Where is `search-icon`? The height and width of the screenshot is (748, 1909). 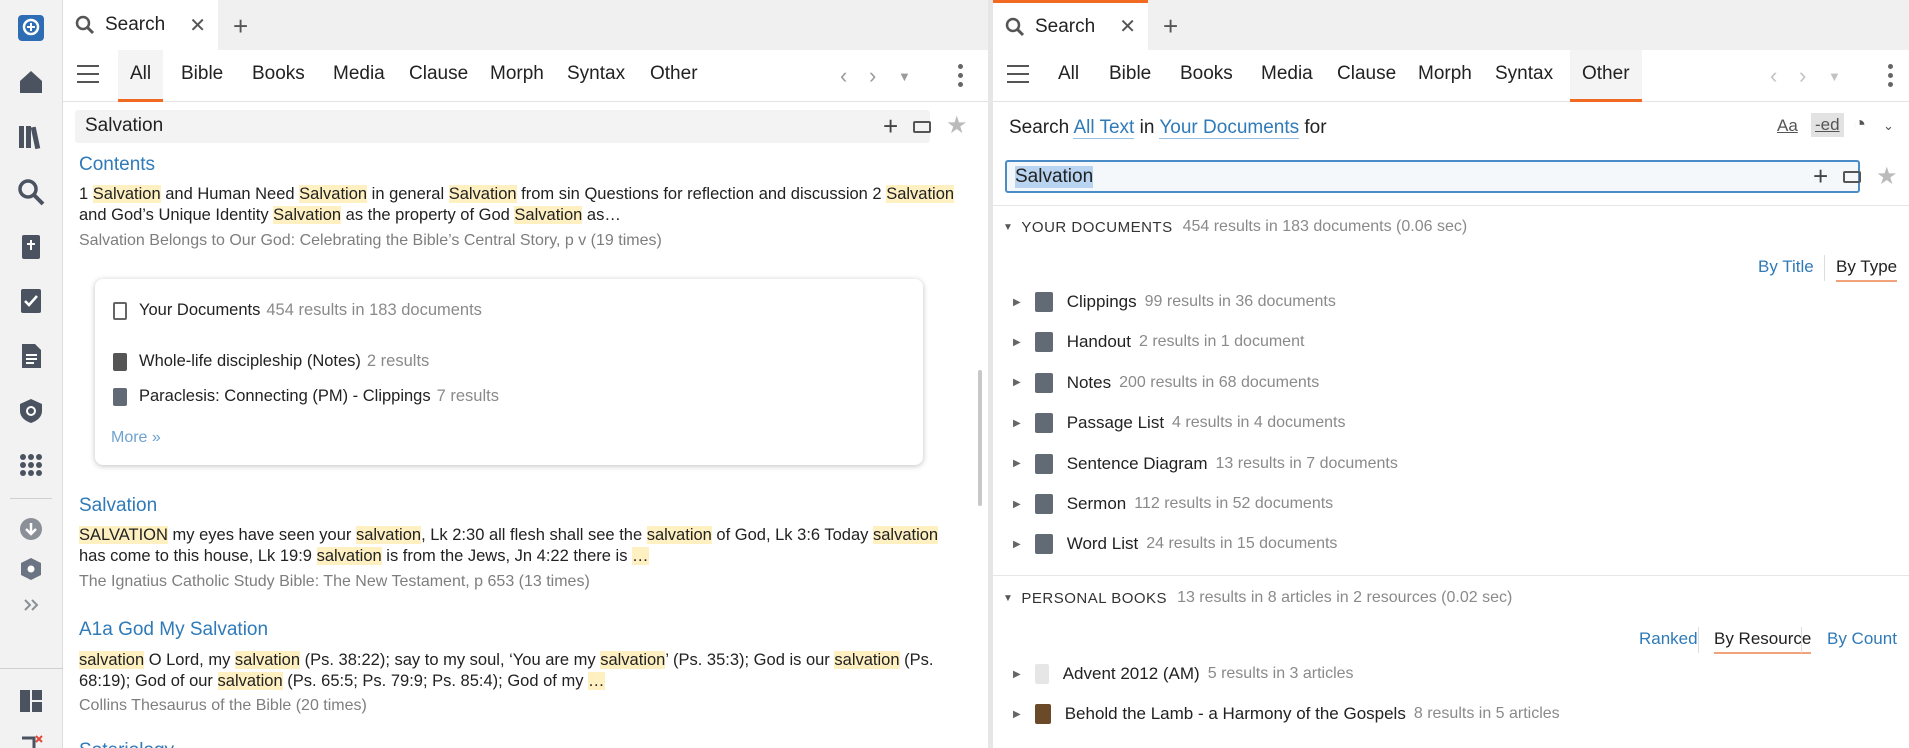 search-icon is located at coordinates (31, 192).